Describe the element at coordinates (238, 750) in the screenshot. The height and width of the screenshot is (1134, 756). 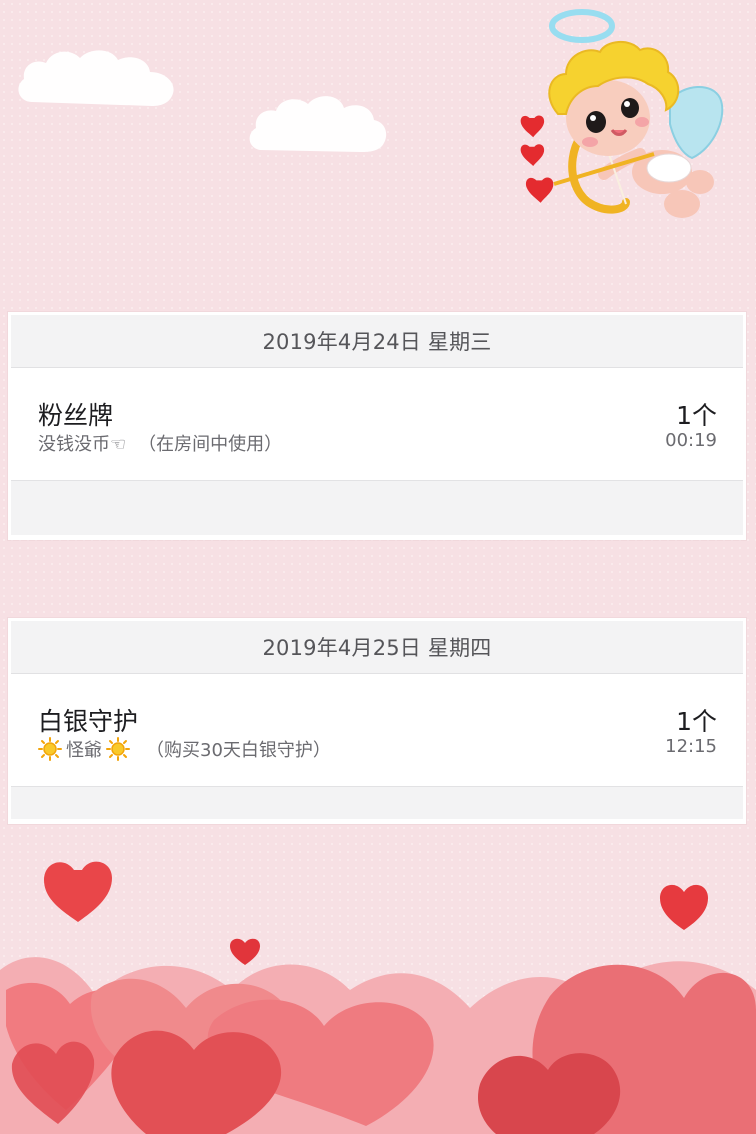
I see `usage-note: （购买30天白银守护）` at that location.